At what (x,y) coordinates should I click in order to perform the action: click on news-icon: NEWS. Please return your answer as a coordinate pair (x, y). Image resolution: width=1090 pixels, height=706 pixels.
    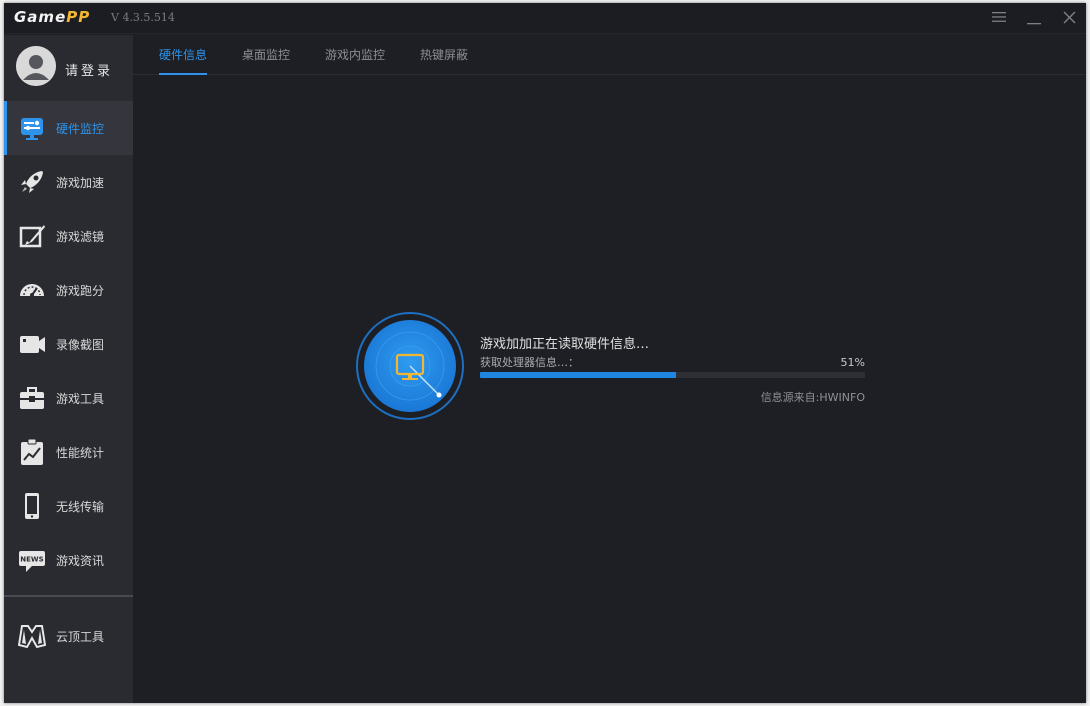
    Looking at the image, I should click on (32, 561).